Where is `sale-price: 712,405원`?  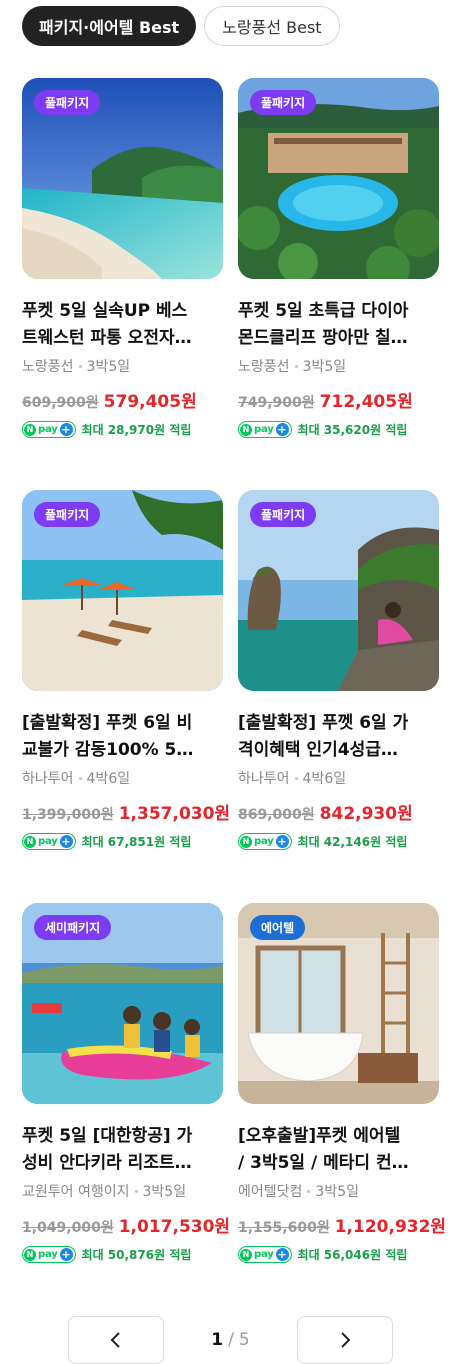 sale-price: 712,405원 is located at coordinates (366, 402).